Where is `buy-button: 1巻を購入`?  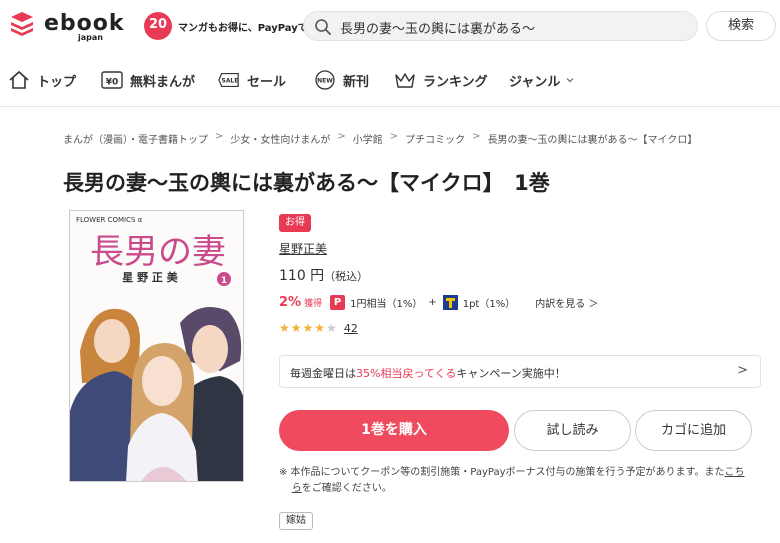 buy-button: 1巻を購入 is located at coordinates (394, 430).